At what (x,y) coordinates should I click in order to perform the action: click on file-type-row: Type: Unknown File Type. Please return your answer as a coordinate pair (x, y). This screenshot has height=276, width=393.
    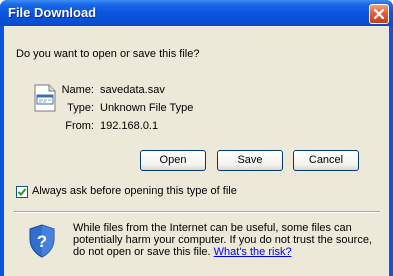
    Looking at the image, I should click on (144, 109).